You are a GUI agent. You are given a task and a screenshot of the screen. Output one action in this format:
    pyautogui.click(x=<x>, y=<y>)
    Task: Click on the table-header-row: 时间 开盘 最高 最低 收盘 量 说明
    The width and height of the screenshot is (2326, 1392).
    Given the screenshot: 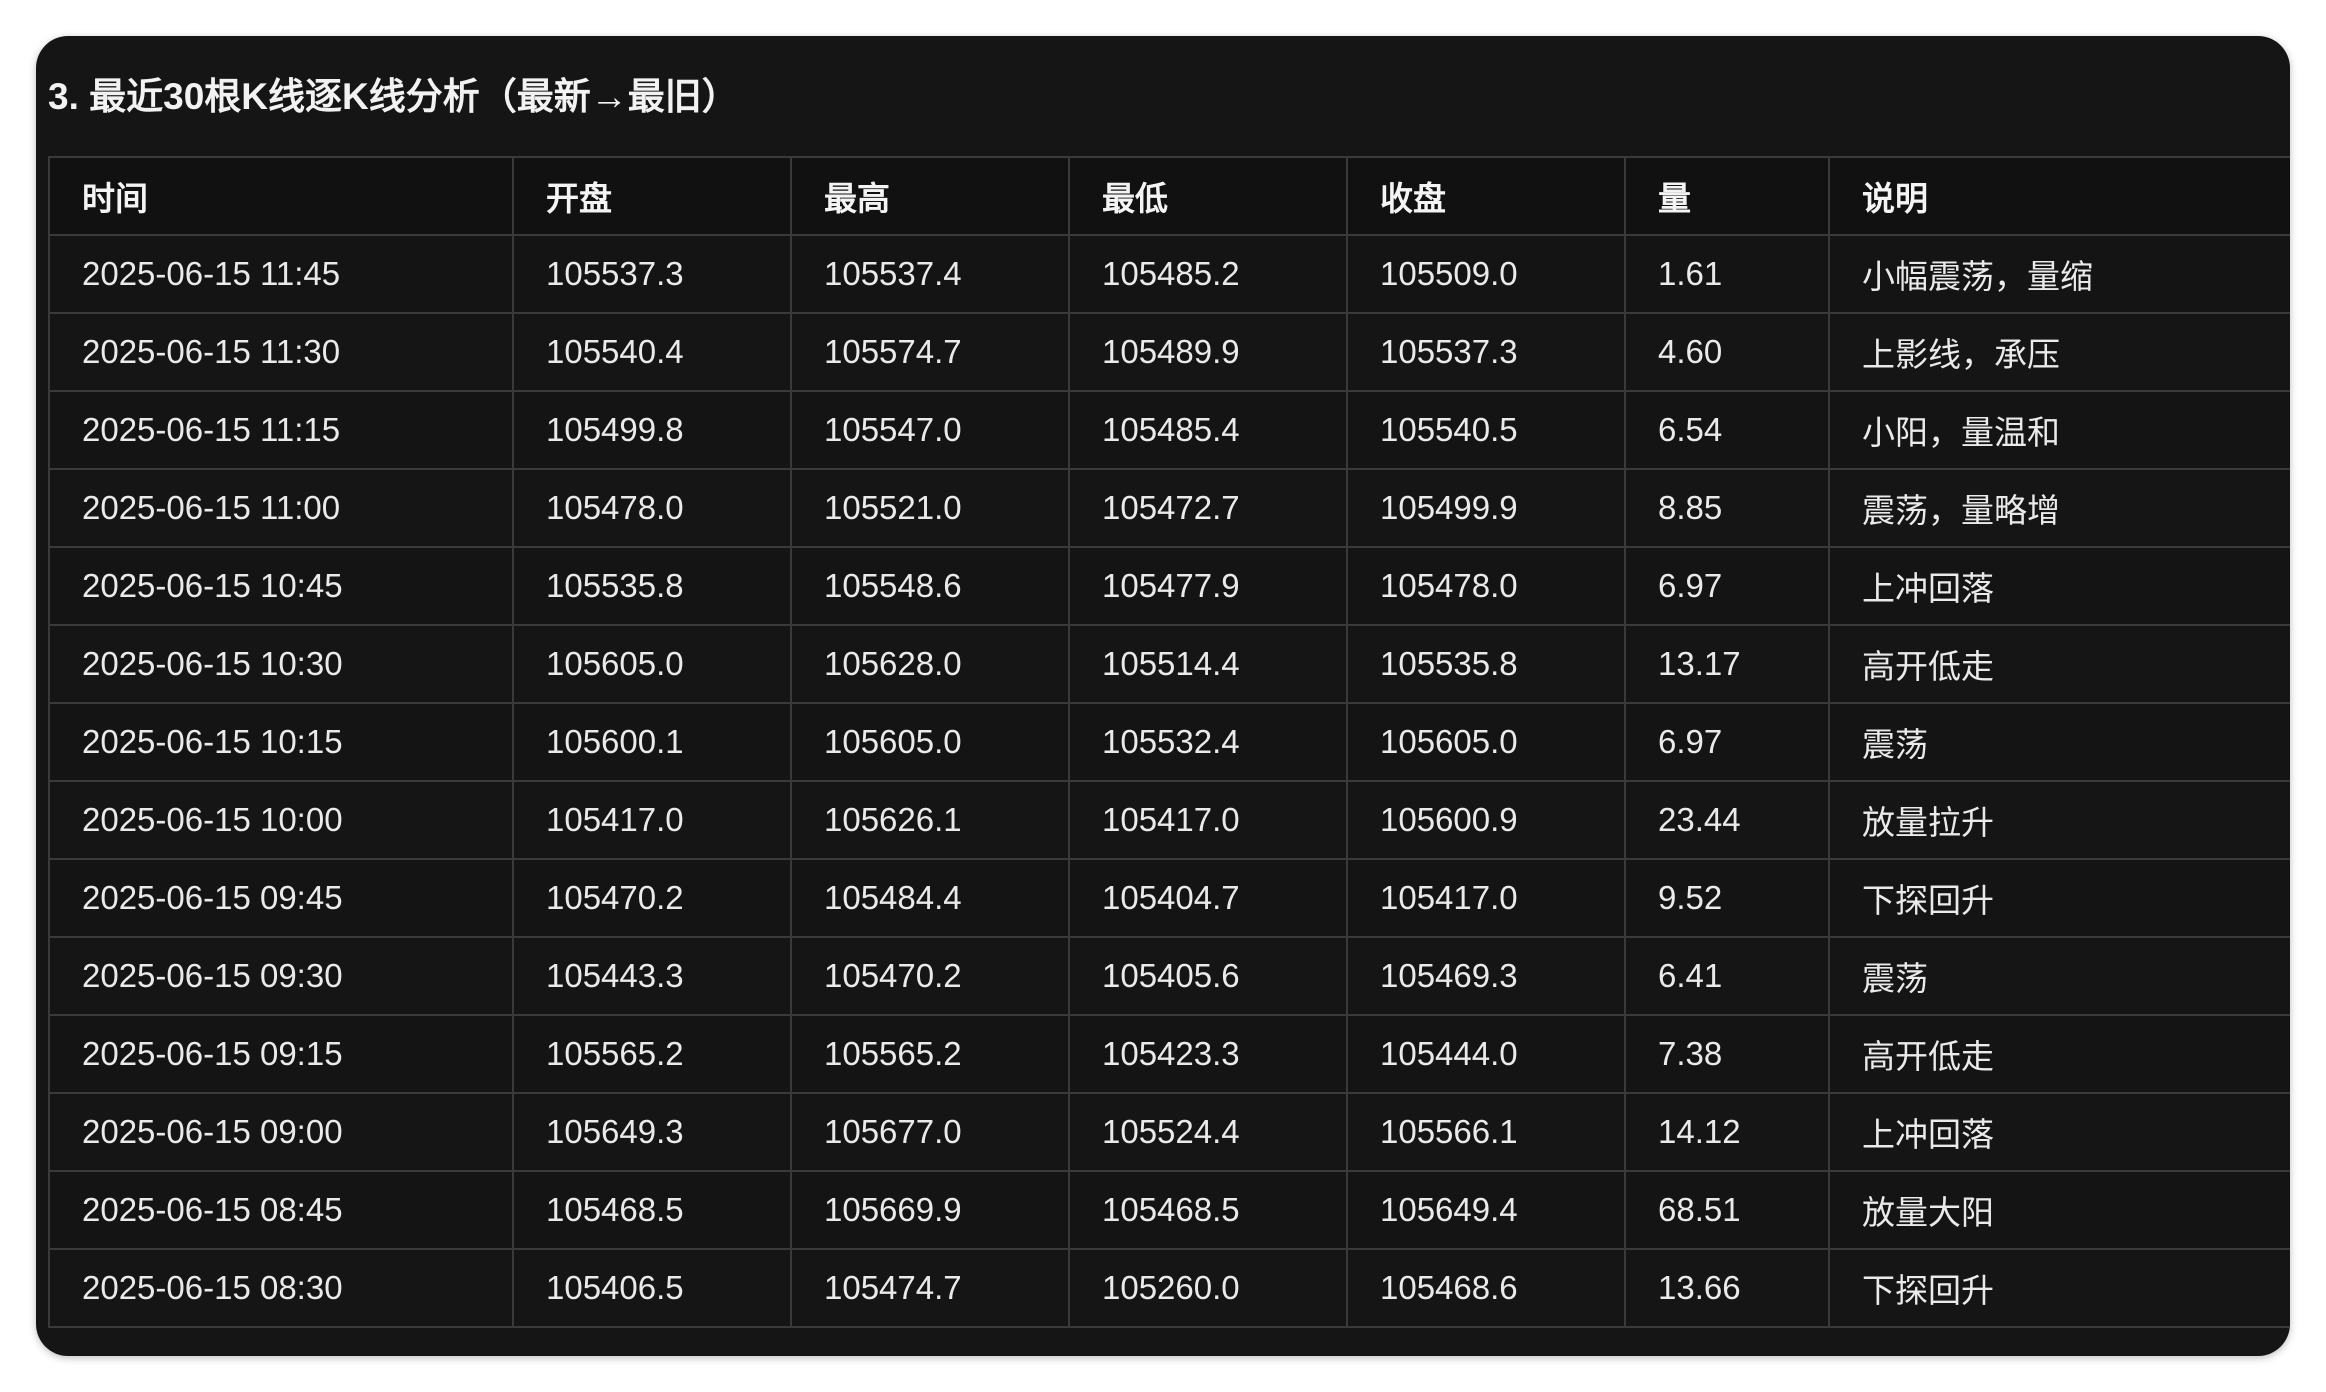 What is the action you would take?
    pyautogui.click(x=1169, y=196)
    